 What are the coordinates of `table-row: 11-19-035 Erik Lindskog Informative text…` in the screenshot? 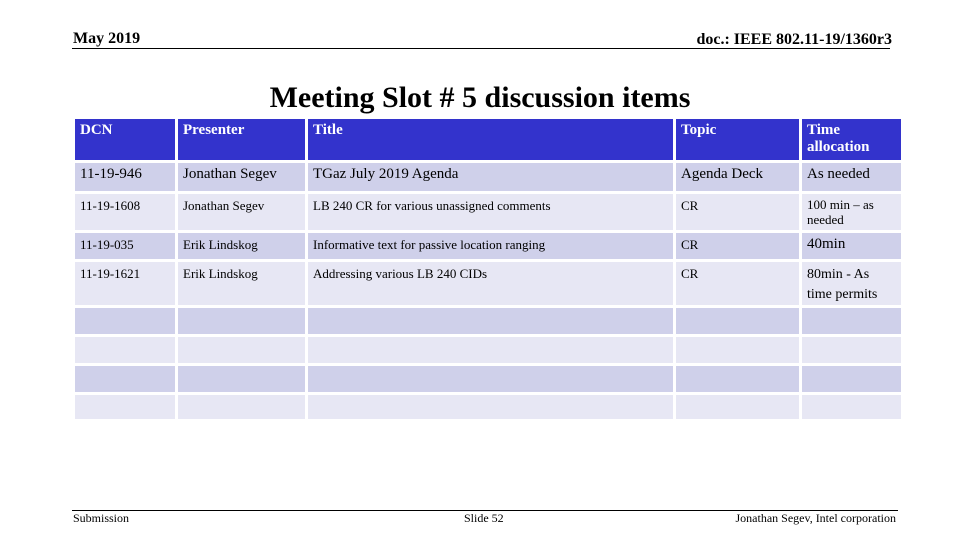 It's located at (488, 246).